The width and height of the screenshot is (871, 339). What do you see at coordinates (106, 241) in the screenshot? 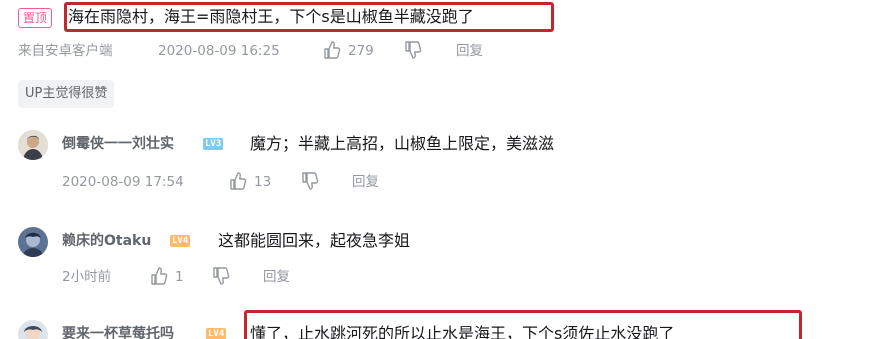
I see `username: 赖床的Otaku` at bounding box center [106, 241].